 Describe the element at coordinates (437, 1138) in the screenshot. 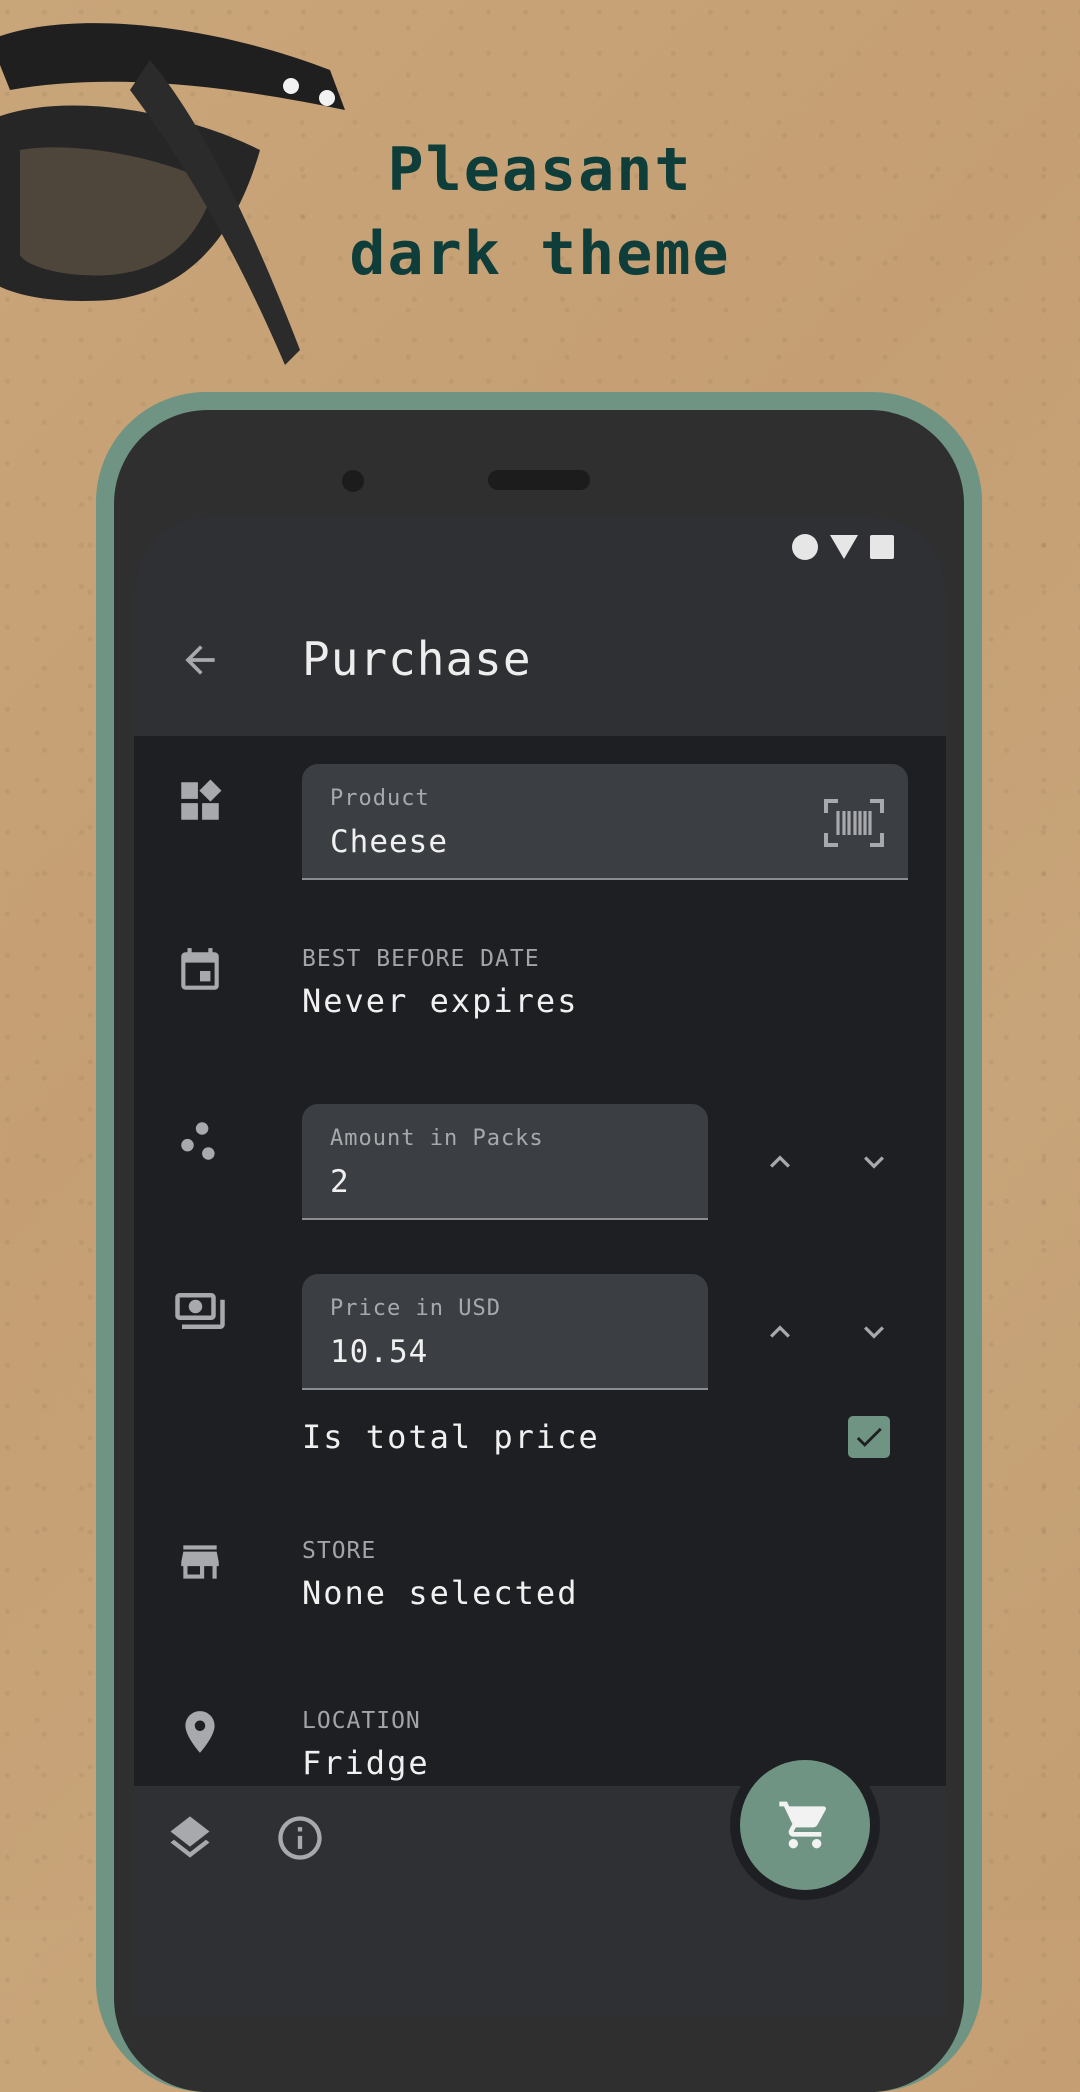

I see `amount-label: Amount in Packs` at that location.